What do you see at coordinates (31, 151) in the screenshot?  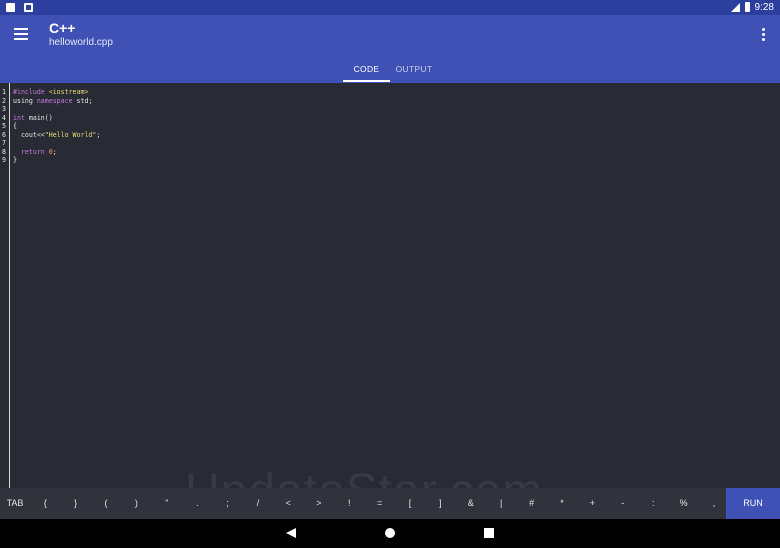 I see `code-token: return` at bounding box center [31, 151].